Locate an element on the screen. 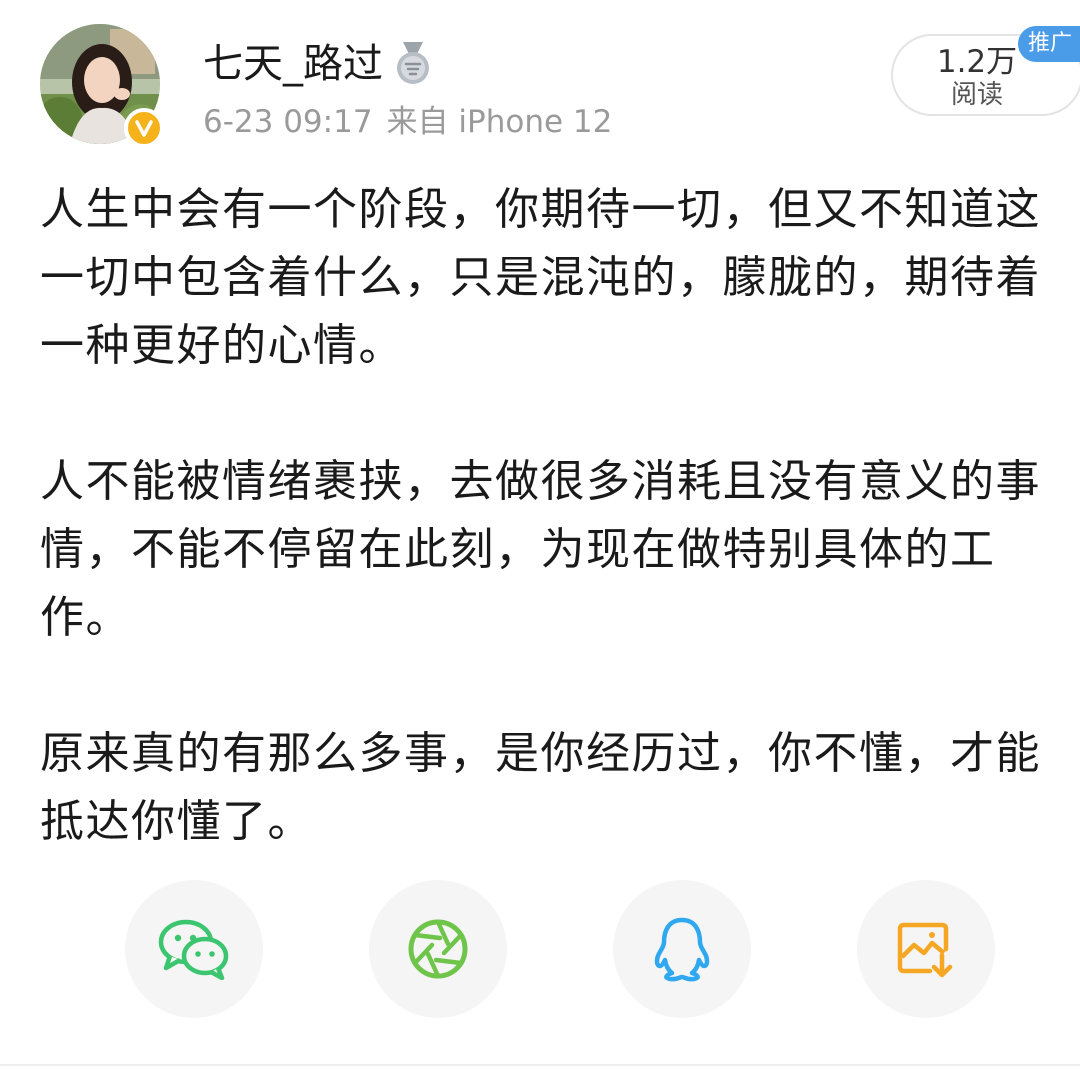 Image resolution: width=1080 pixels, height=1069 pixels. read-label: 阅读 is located at coordinates (976, 95).